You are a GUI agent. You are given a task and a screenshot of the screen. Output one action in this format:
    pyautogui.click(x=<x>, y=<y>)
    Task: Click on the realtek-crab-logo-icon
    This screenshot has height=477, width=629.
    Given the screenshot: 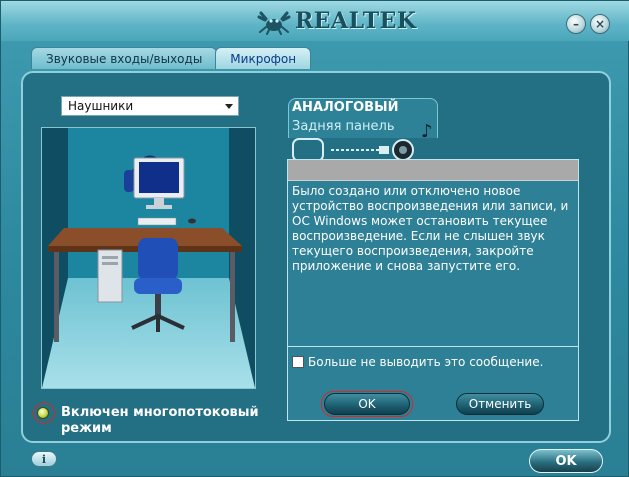 What is the action you would take?
    pyautogui.click(x=274, y=23)
    